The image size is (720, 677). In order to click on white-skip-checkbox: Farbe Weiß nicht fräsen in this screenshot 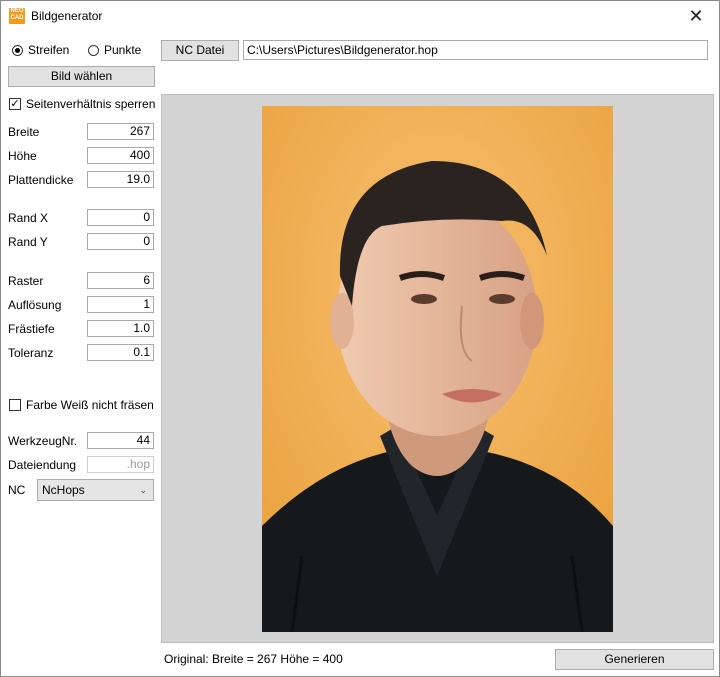, I will do `click(81, 405)`.